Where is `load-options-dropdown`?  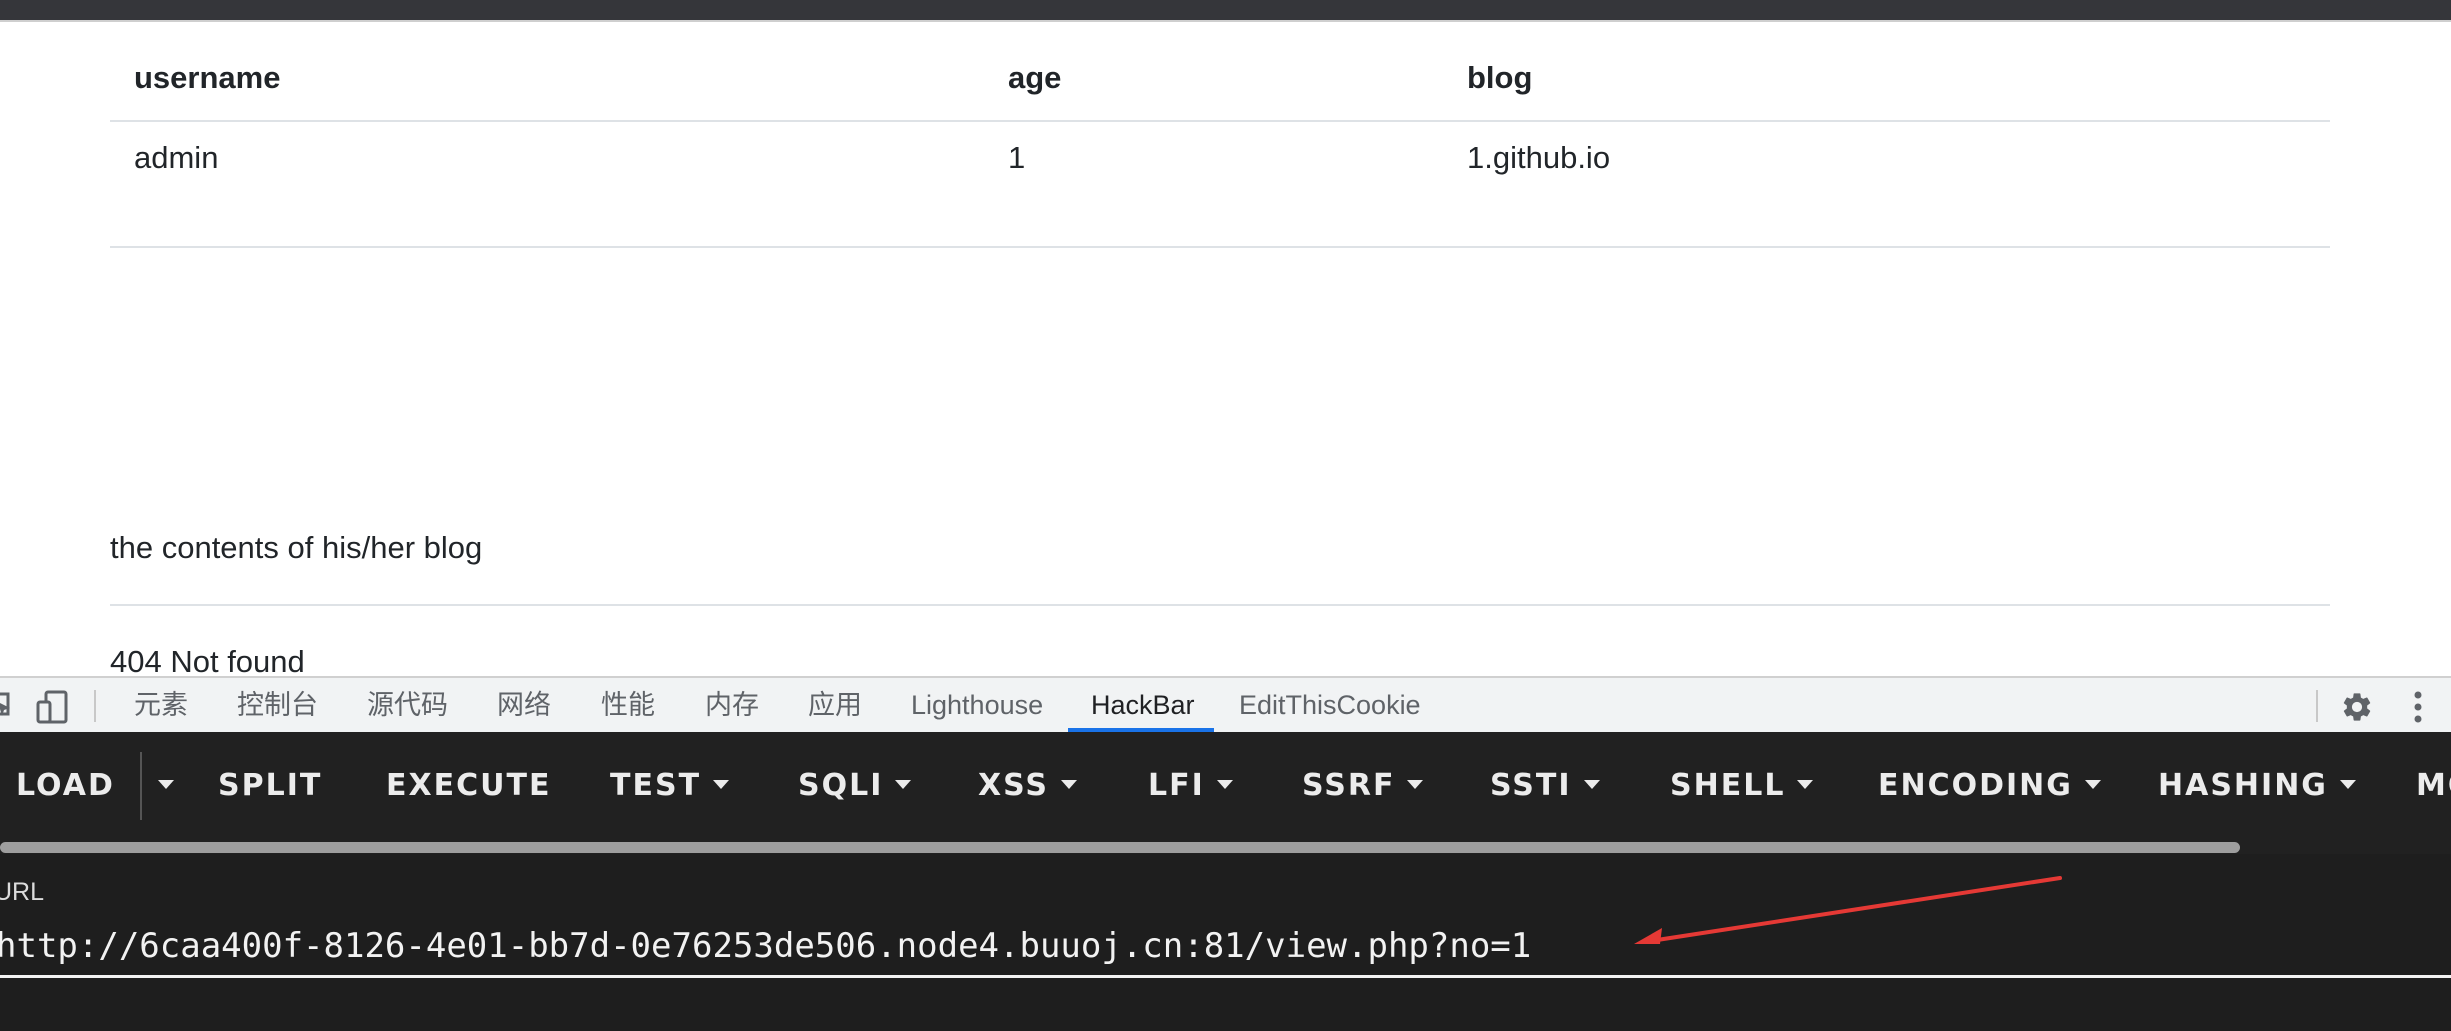
load-options-dropdown is located at coordinates (160, 786).